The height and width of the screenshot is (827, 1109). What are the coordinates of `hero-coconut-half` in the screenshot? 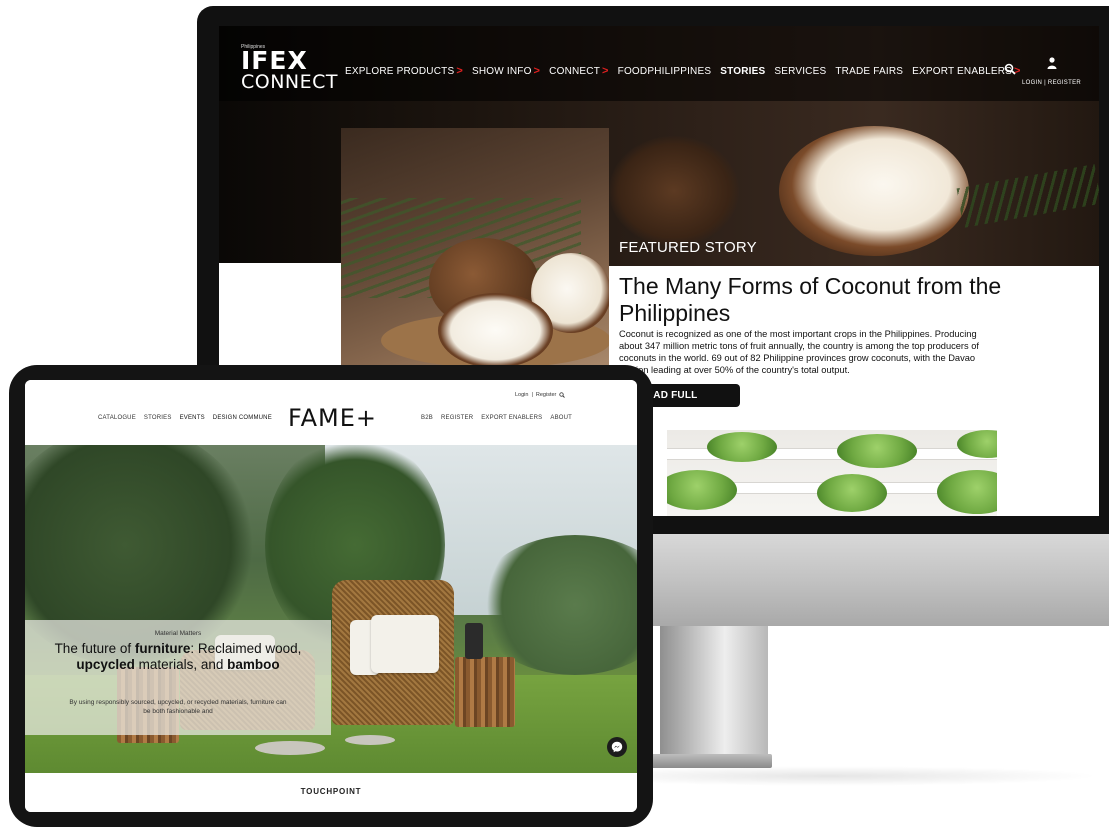 It's located at (874, 191).